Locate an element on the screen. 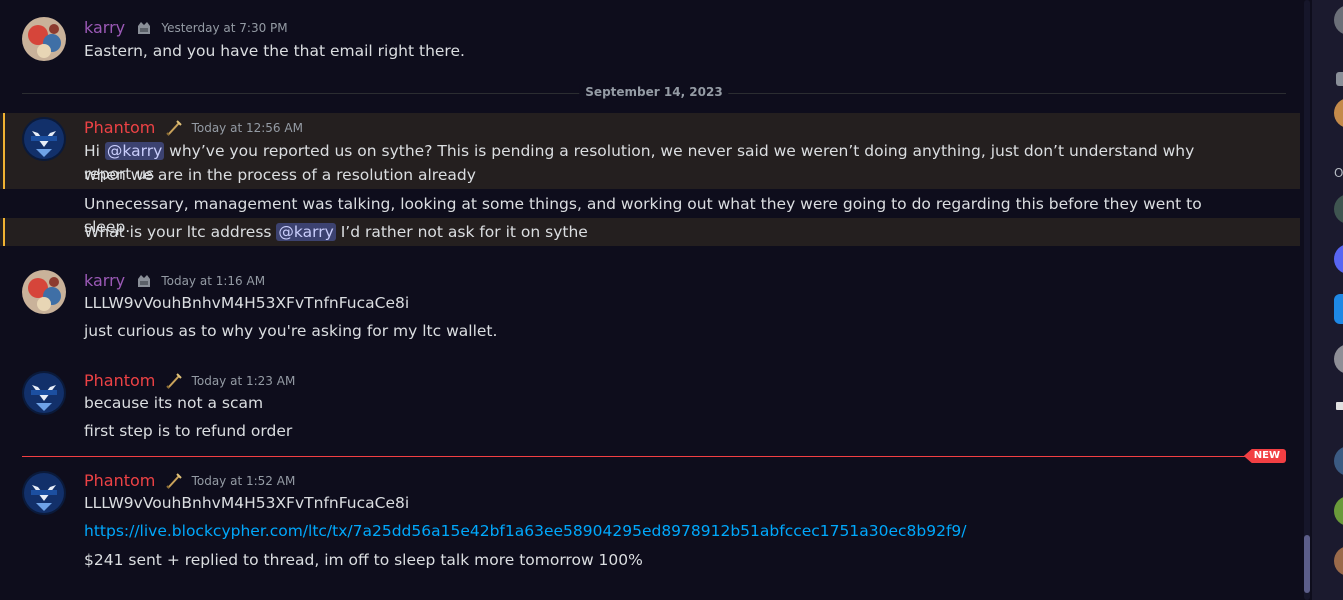  timestamp: Today at 1:52 AM is located at coordinates (243, 480).